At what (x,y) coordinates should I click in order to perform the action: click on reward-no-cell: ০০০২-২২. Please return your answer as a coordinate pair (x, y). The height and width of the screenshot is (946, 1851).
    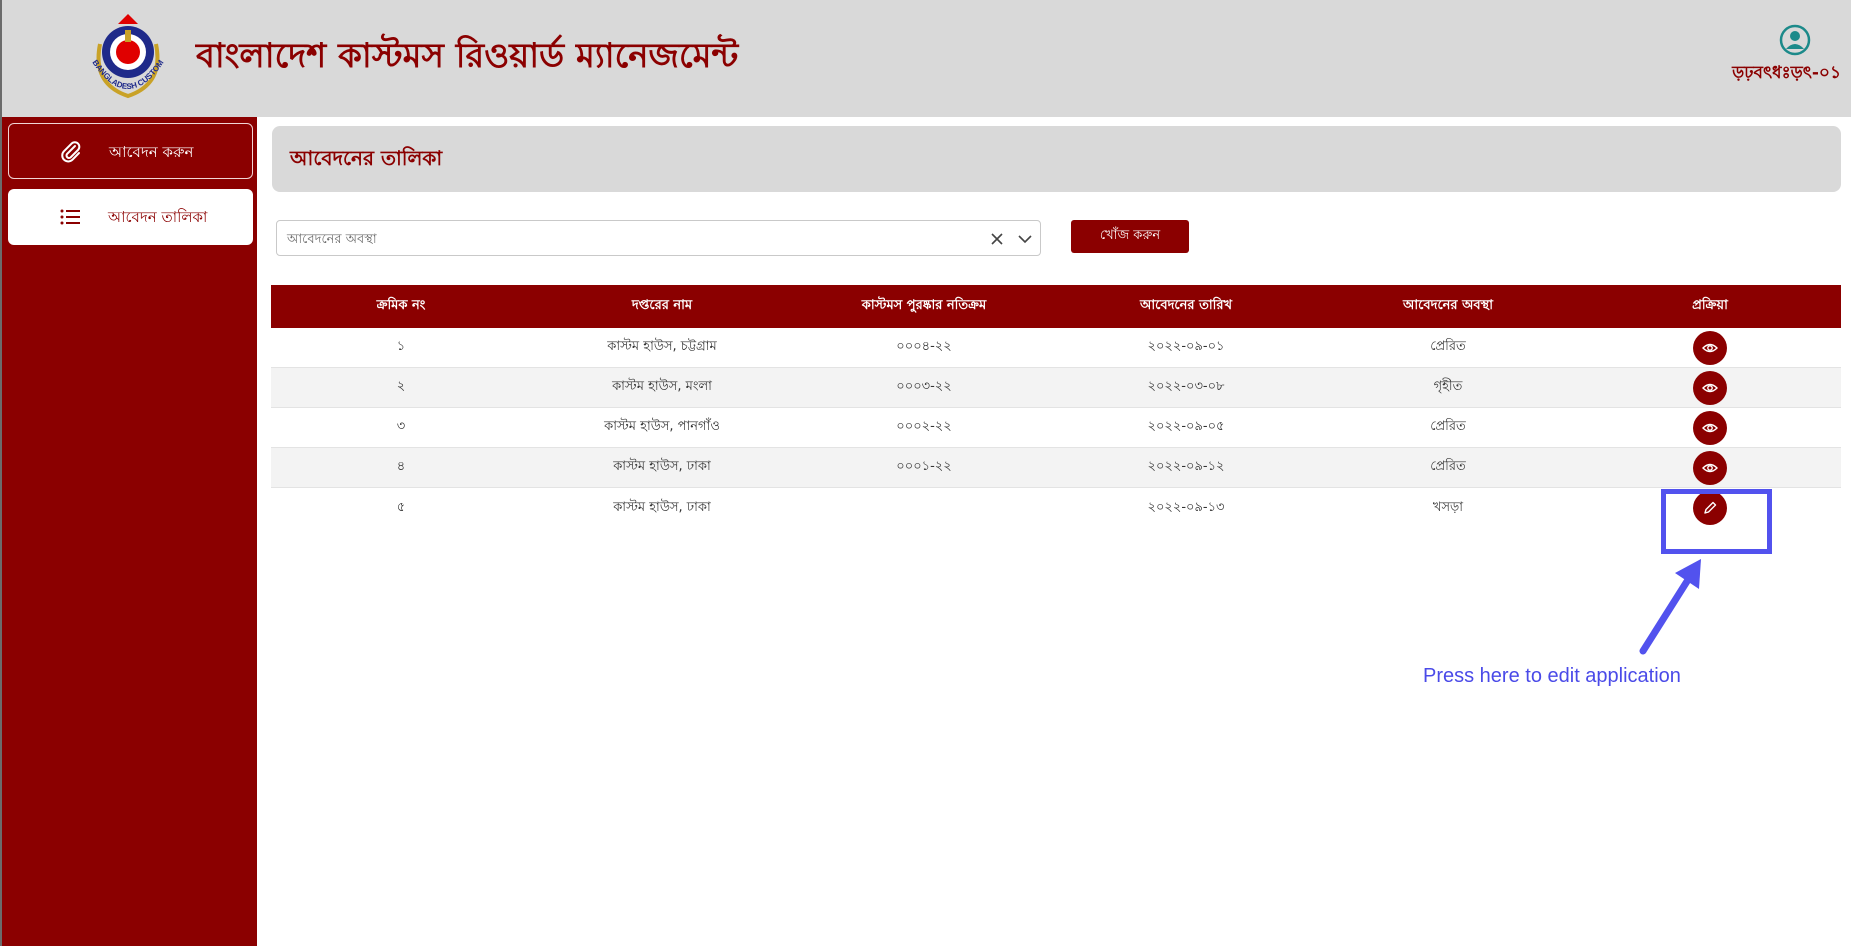
    Looking at the image, I should click on (924, 426).